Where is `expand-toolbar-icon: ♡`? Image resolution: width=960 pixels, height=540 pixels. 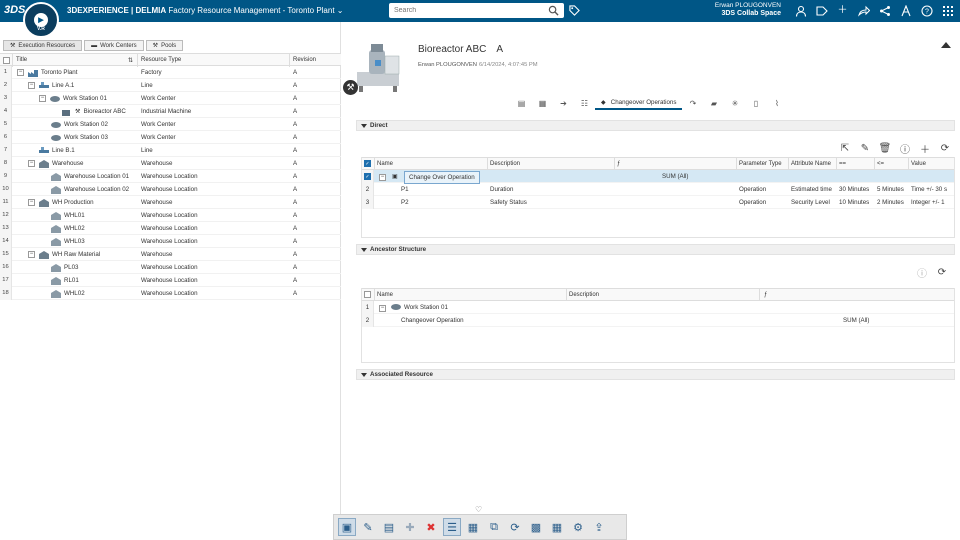 expand-toolbar-icon: ♡ is located at coordinates (478, 509).